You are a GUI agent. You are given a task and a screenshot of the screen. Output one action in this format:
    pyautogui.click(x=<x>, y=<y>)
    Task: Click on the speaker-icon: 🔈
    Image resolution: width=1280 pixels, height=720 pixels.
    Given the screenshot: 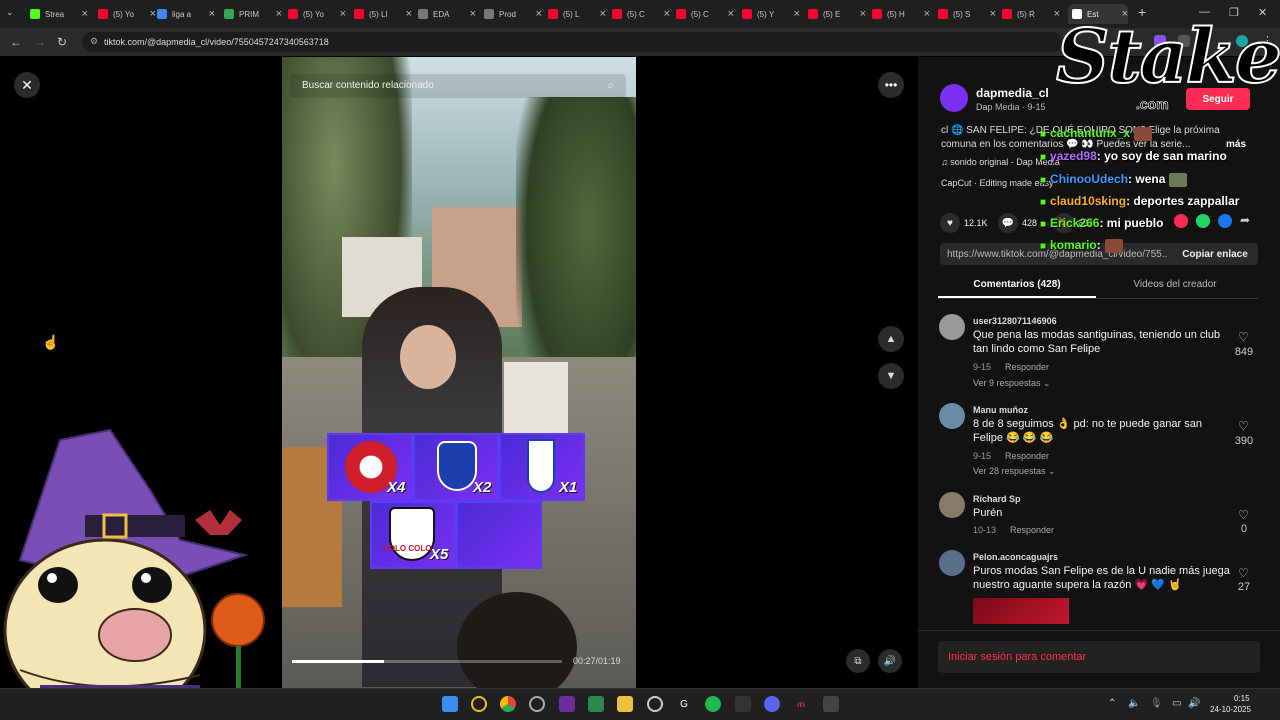 What is the action you would take?
    pyautogui.click(x=1134, y=703)
    